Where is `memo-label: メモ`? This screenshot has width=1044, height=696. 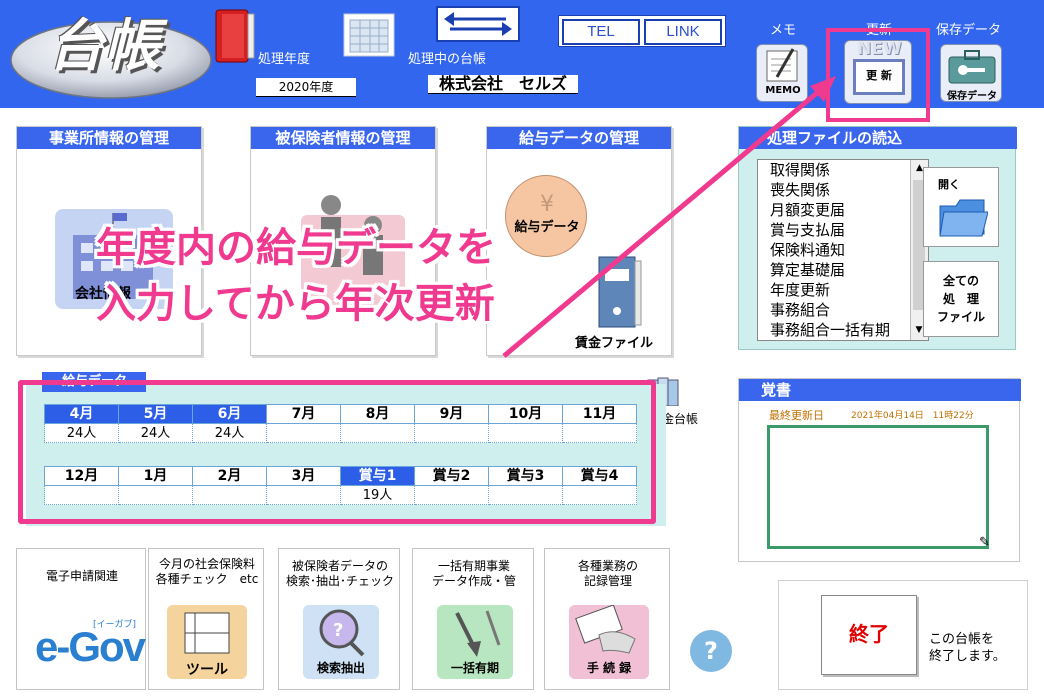
memo-label: メモ is located at coordinates (783, 30).